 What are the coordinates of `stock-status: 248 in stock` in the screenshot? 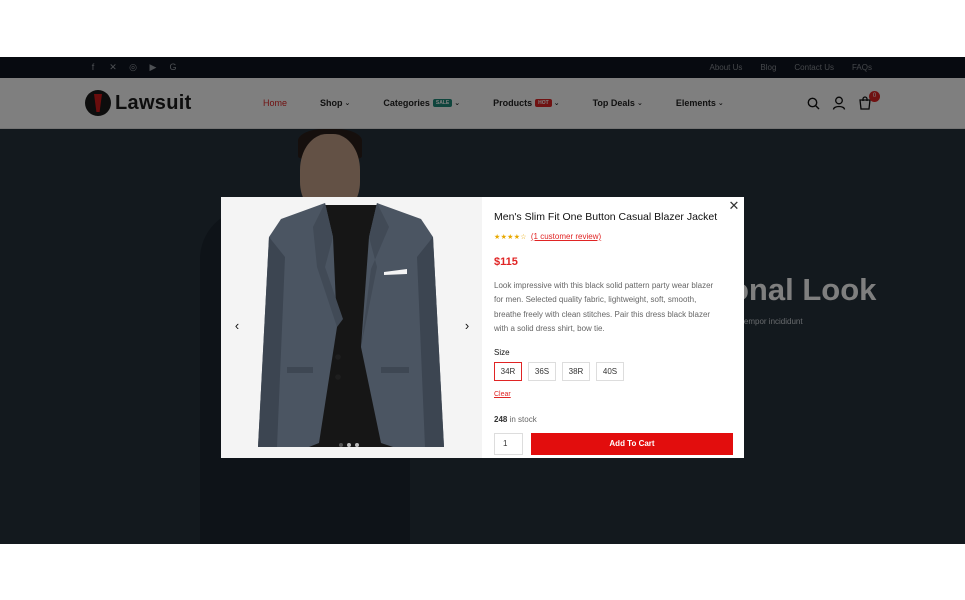 It's located at (515, 419).